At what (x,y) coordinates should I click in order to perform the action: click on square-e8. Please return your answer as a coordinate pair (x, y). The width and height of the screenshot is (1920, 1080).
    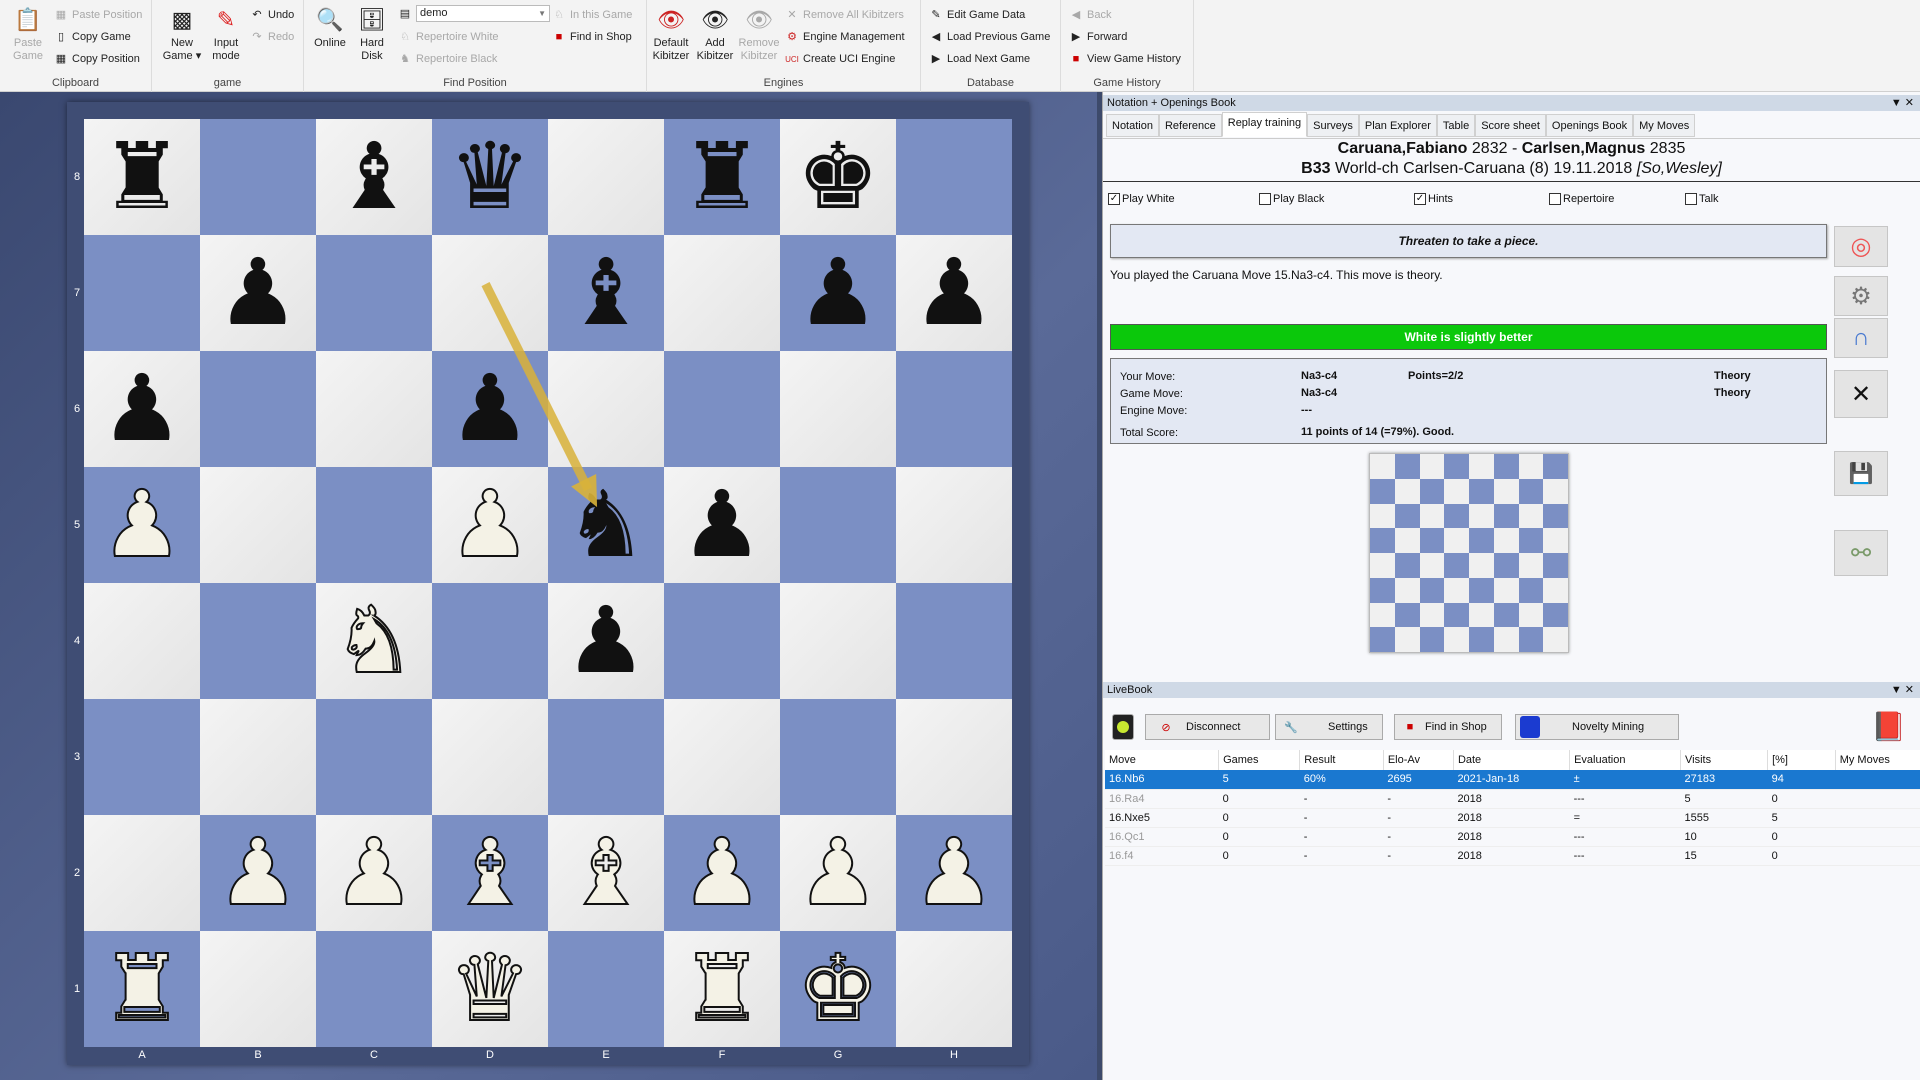
    Looking at the image, I should click on (606, 177).